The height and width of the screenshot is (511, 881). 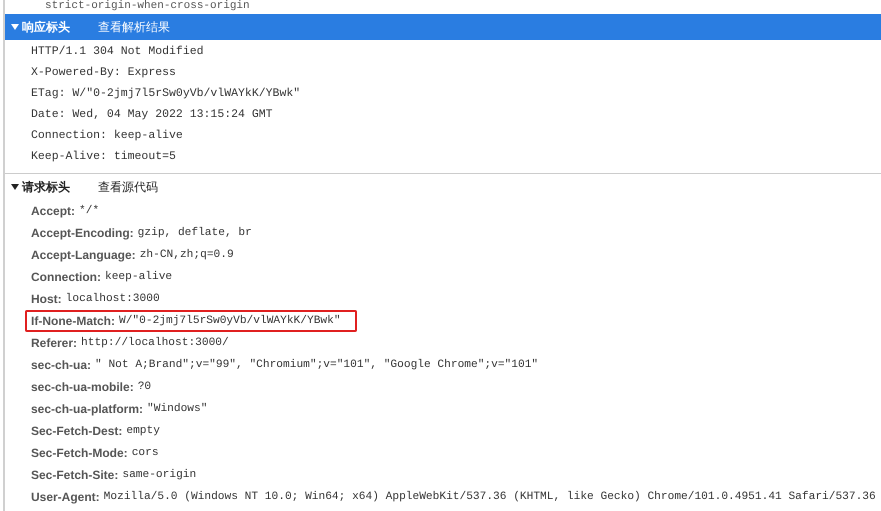 What do you see at coordinates (187, 255) in the screenshot?
I see `header-value: zh-CN,zh;q=0.9` at bounding box center [187, 255].